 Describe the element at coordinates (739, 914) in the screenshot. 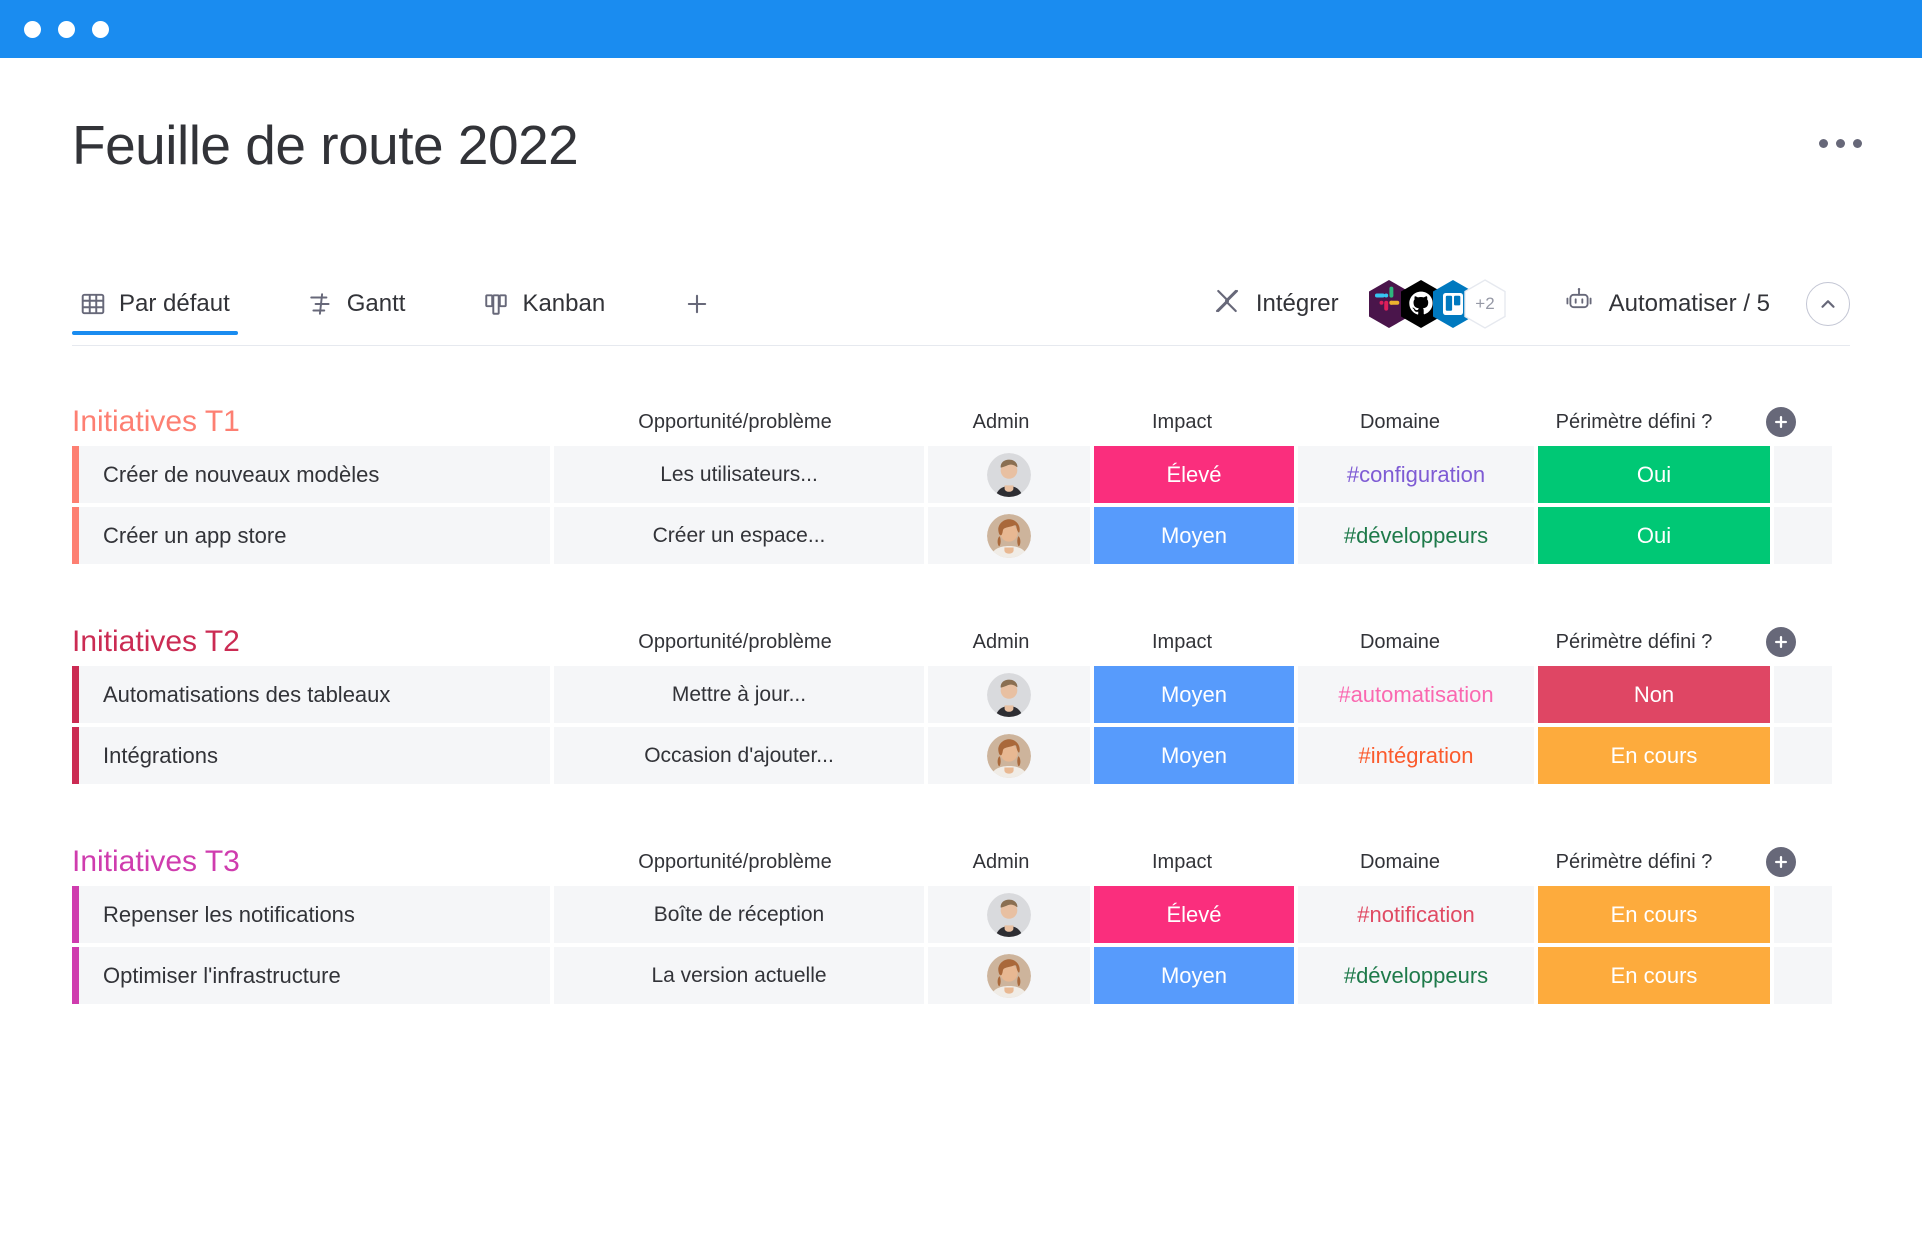

I see `cell-opportunity: Boîte de réception` at that location.